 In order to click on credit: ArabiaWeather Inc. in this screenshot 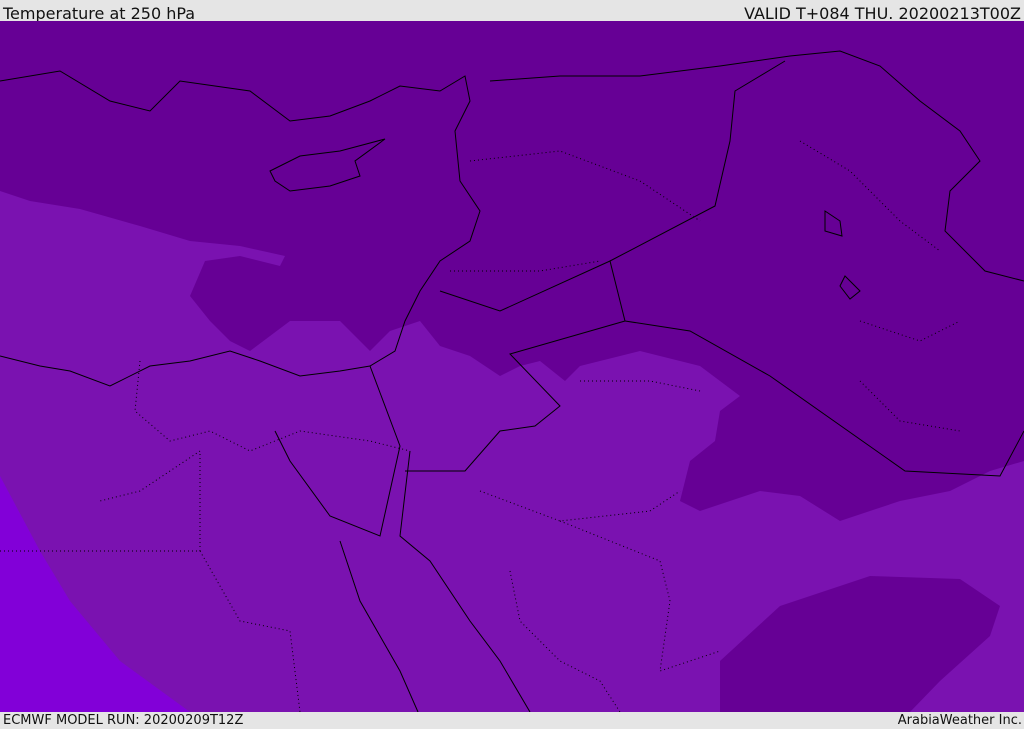, I will do `click(959, 720)`.